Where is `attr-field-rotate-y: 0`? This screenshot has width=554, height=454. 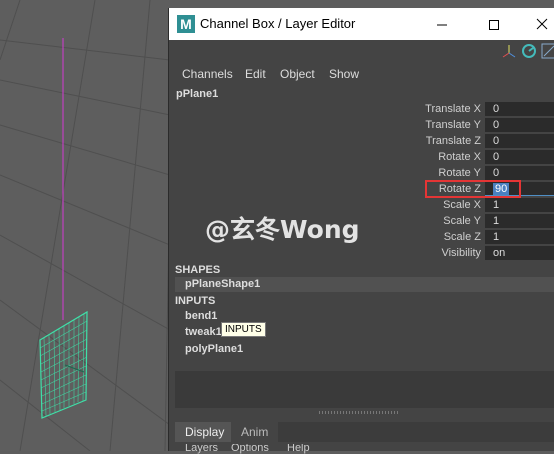 attr-field-rotate-y: 0 is located at coordinates (519, 173).